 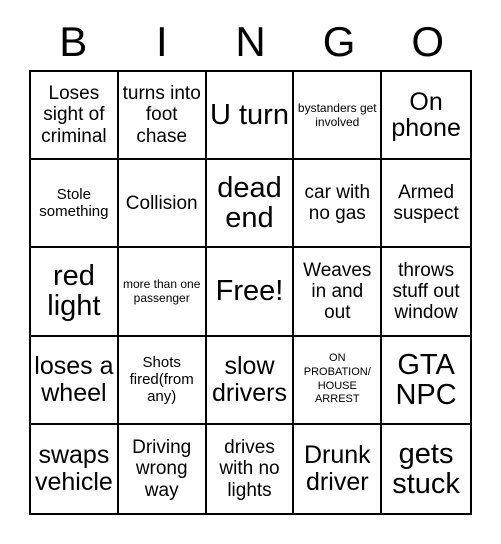 I want to click on bingo-cell-label: gets stuck, so click(x=426, y=468).